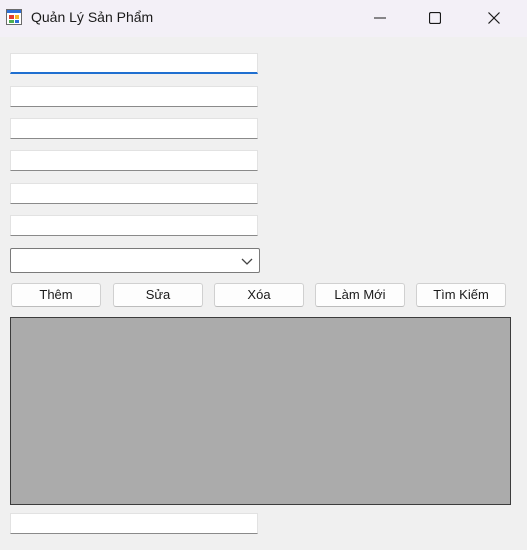 This screenshot has height=550, width=527. I want to click on delete-button: Xóa, so click(259, 295).